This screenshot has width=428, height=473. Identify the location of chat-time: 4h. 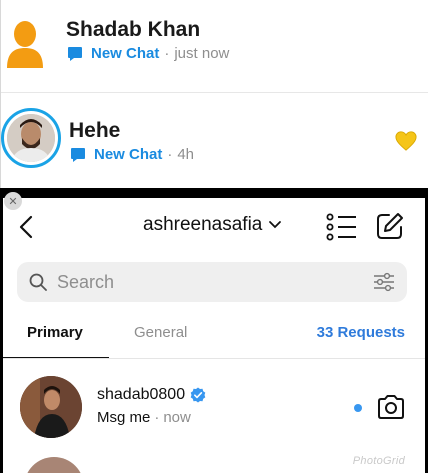
(186, 154).